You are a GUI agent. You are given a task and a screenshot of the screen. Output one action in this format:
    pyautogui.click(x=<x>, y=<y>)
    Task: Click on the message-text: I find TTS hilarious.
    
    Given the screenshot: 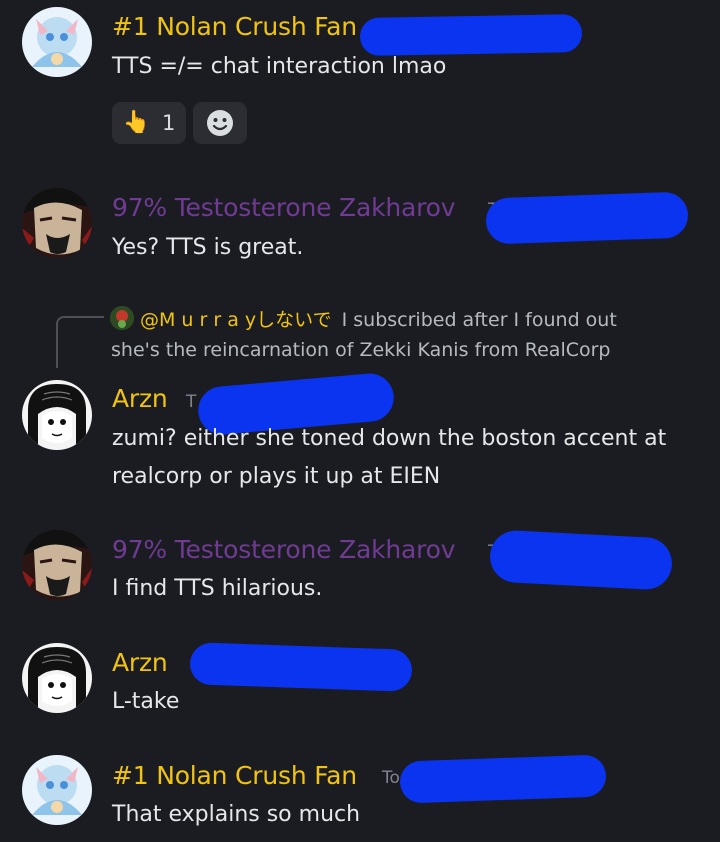 What is the action you would take?
    pyautogui.click(x=217, y=588)
    